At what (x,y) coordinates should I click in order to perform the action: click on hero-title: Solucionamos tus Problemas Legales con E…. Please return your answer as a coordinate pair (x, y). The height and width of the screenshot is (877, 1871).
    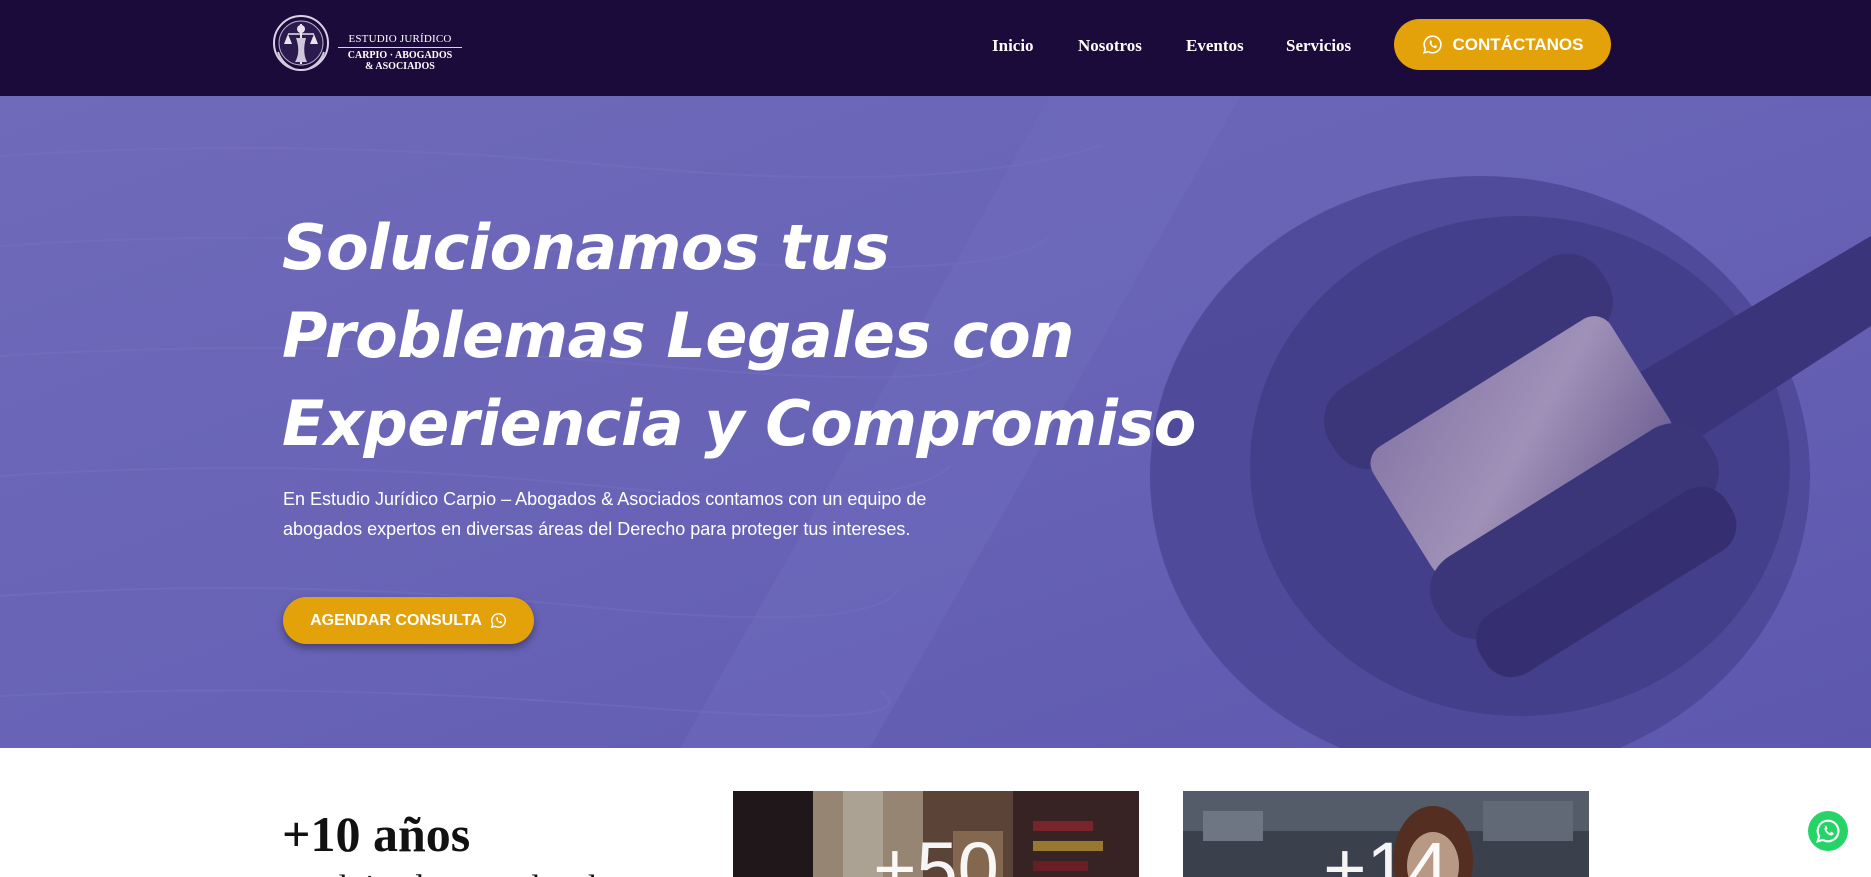
    Looking at the image, I should click on (739, 336).